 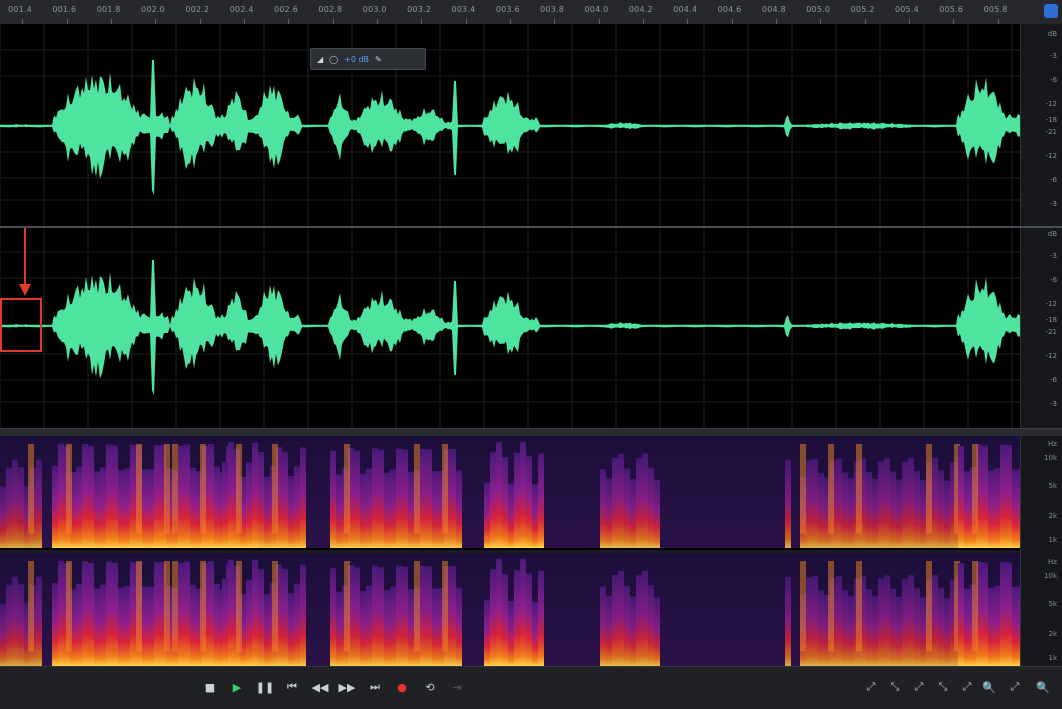 What do you see at coordinates (1051, 11) in the screenshot?
I see `scroll-indicator` at bounding box center [1051, 11].